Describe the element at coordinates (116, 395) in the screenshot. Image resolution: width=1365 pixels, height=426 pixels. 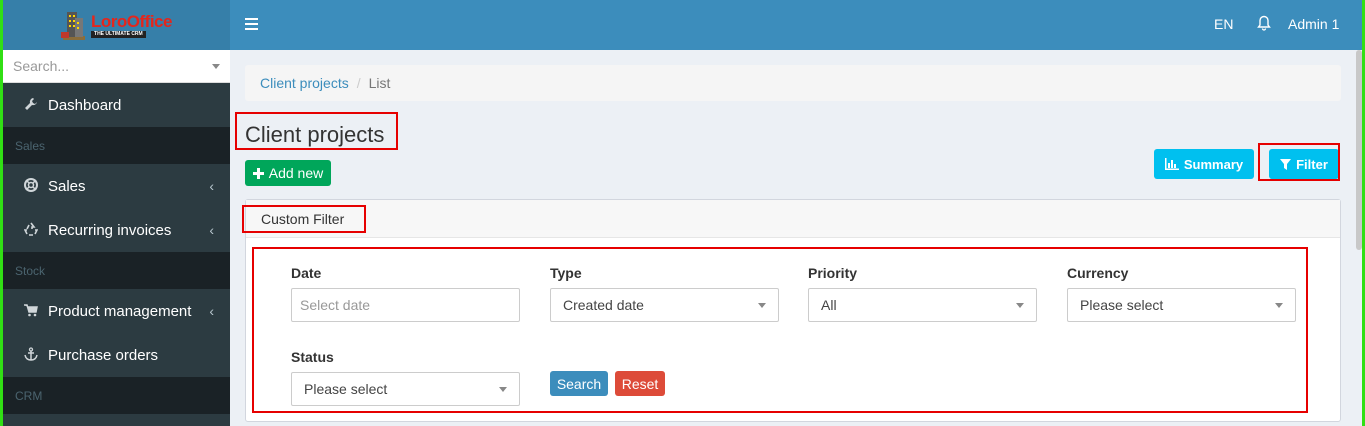
I see `sidebar-header-crm: CRM` at that location.